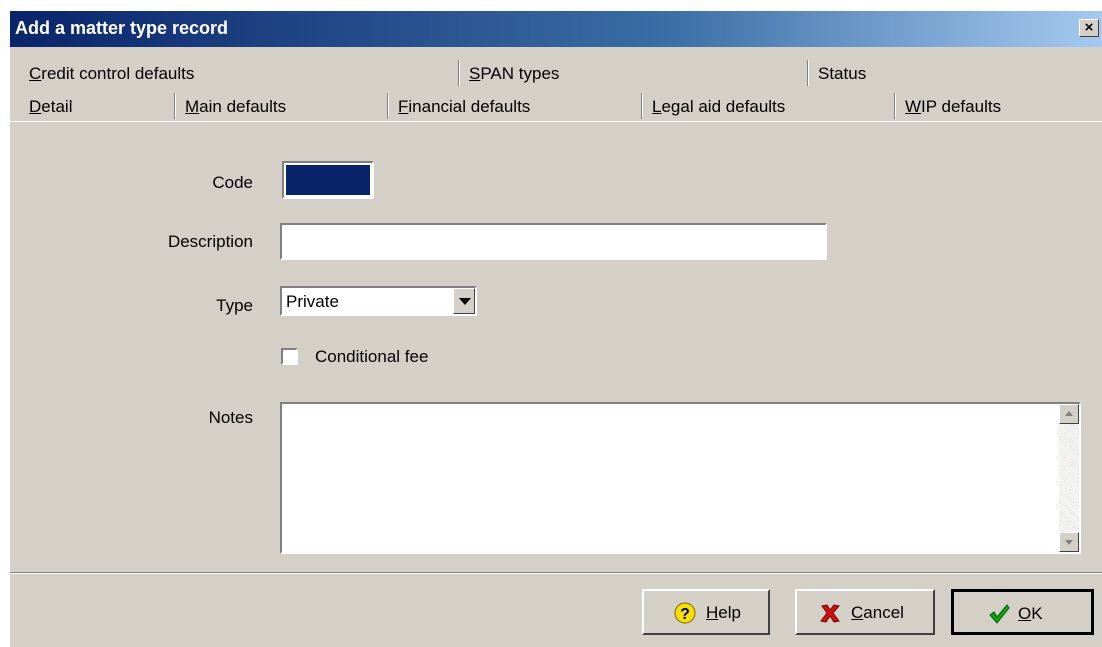  I want to click on tab-wip-defaults: WIP defaults, so click(995, 106).